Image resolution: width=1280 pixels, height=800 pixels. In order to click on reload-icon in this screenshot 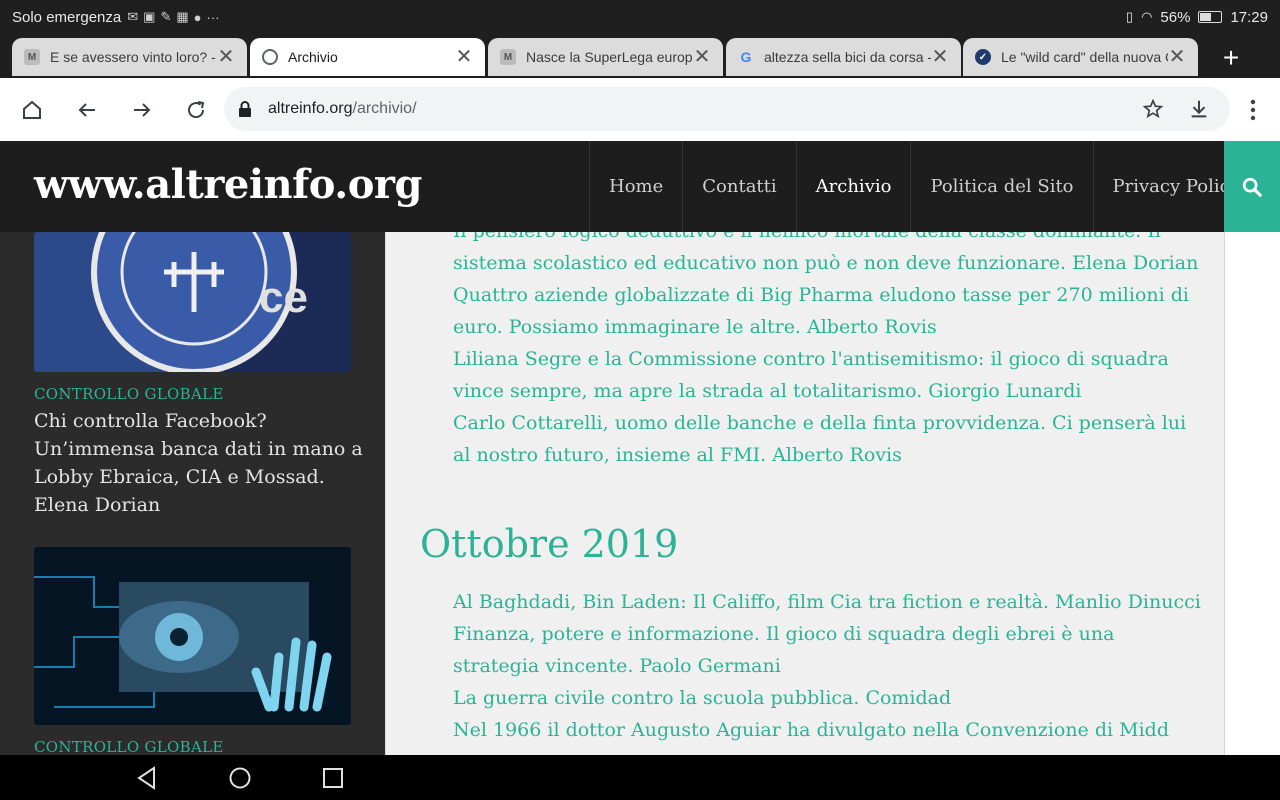, I will do `click(196, 110)`.